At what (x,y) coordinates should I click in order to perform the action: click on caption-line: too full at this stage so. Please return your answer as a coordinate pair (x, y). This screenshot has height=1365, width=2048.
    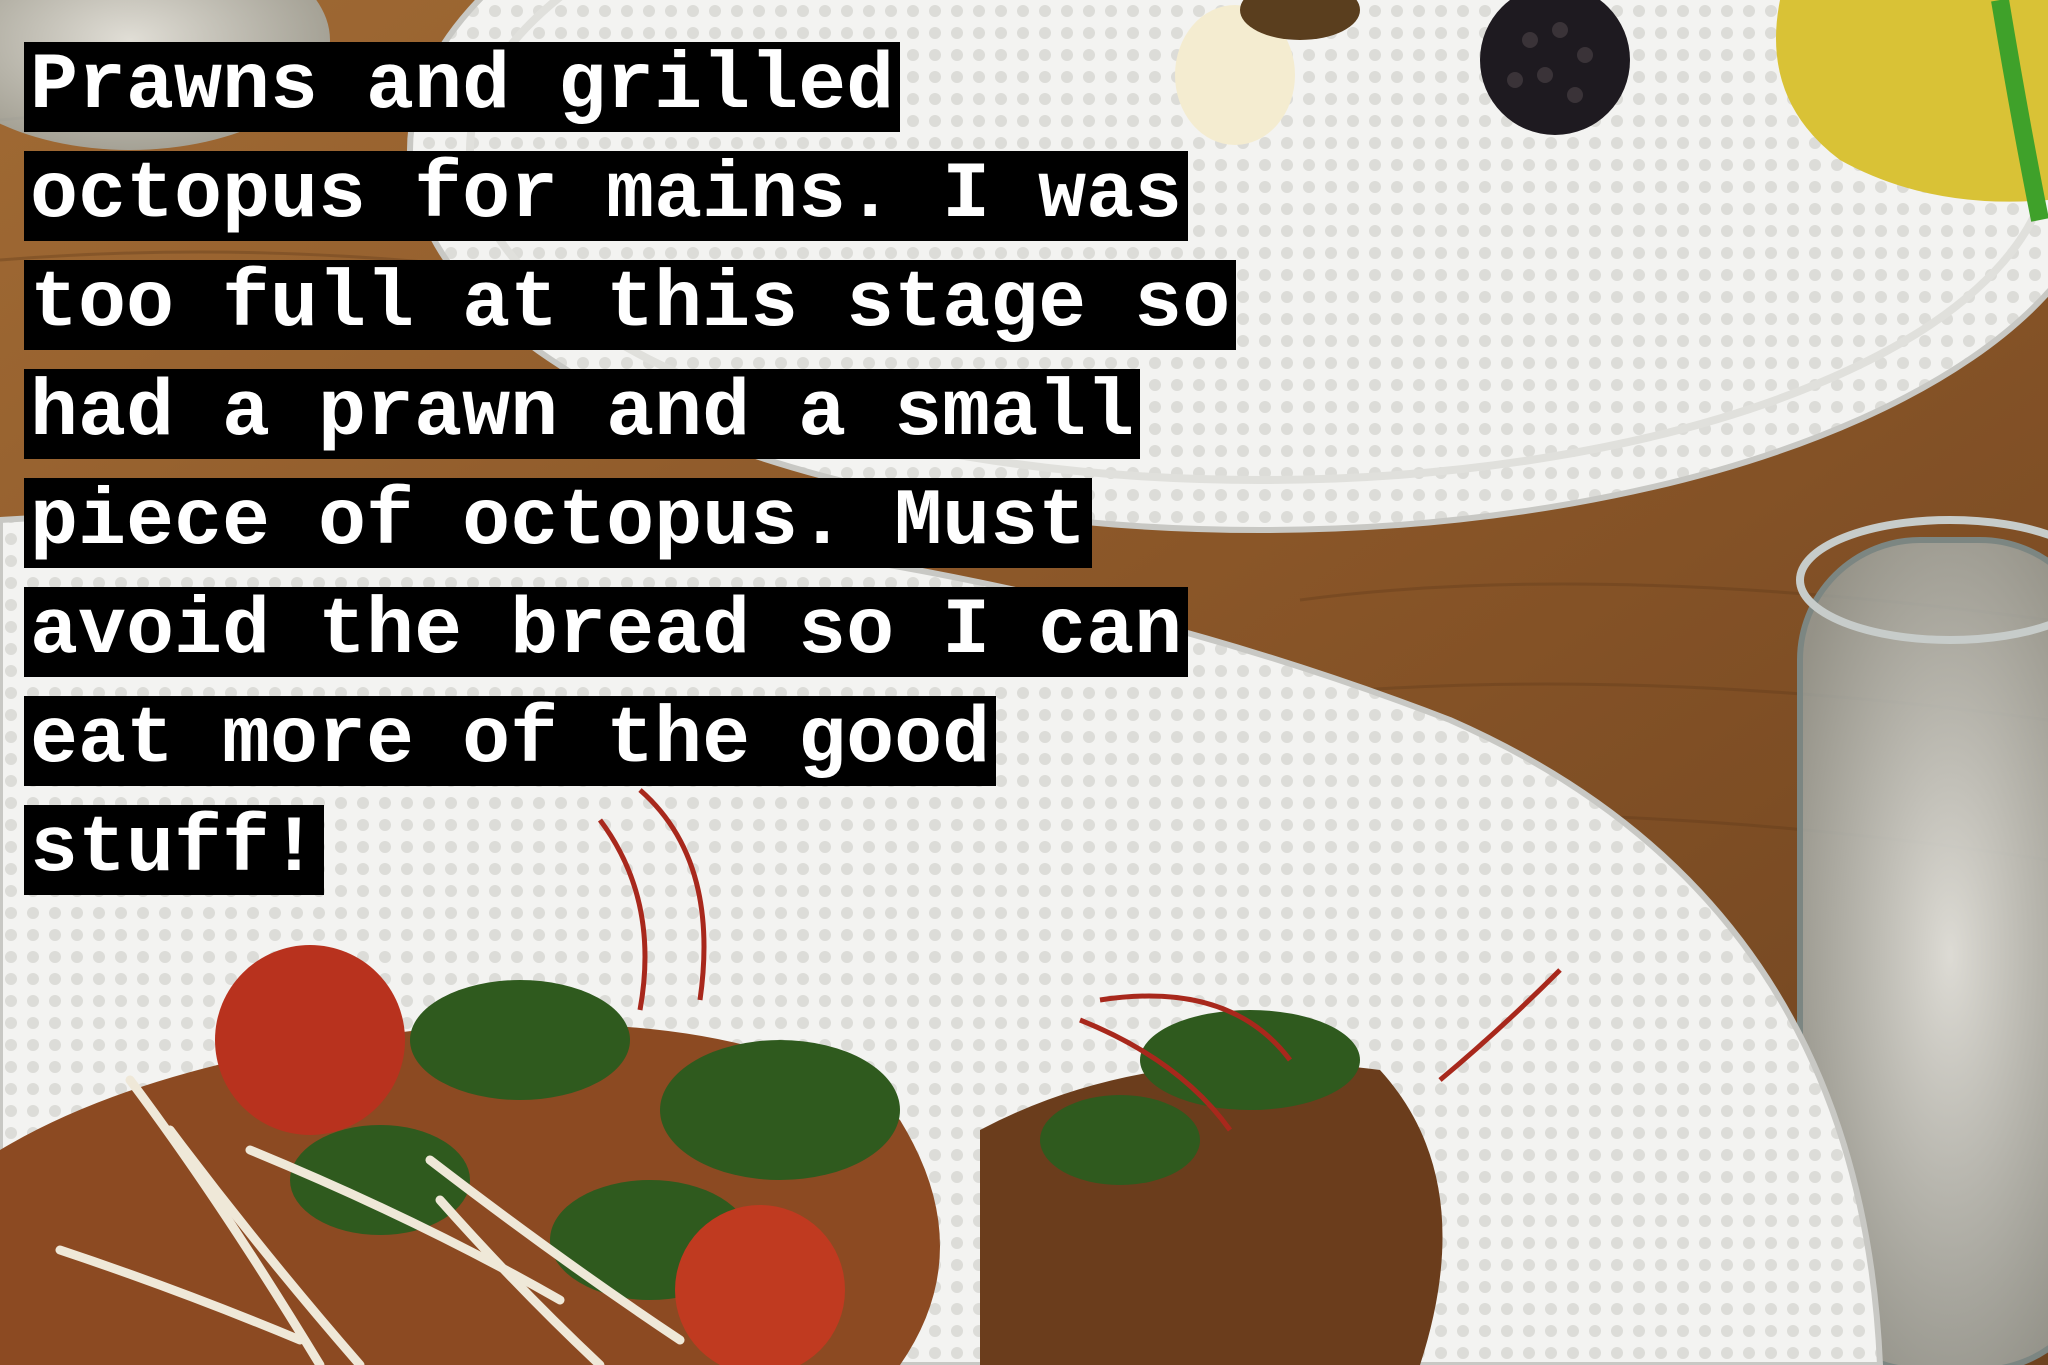
    Looking at the image, I should click on (630, 305).